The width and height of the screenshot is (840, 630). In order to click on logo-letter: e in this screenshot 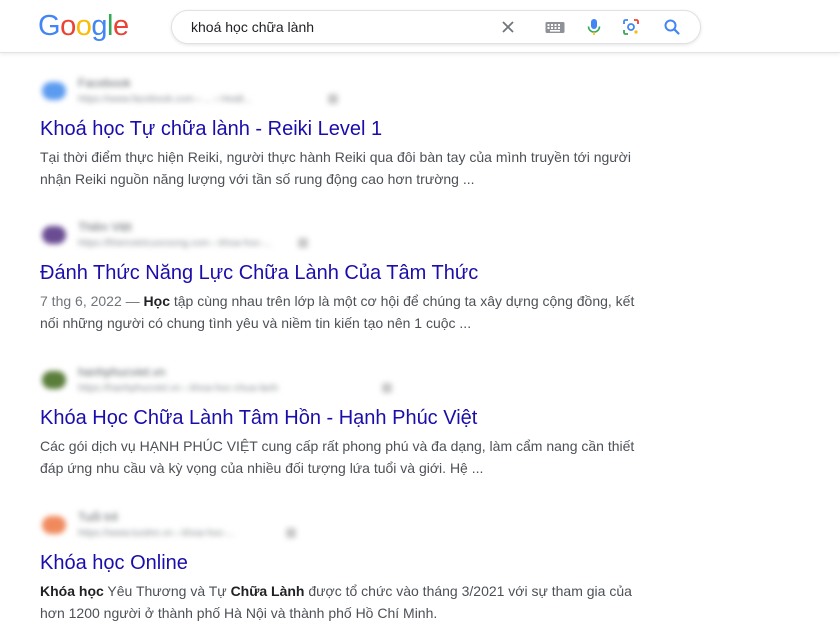, I will do `click(120, 26)`.